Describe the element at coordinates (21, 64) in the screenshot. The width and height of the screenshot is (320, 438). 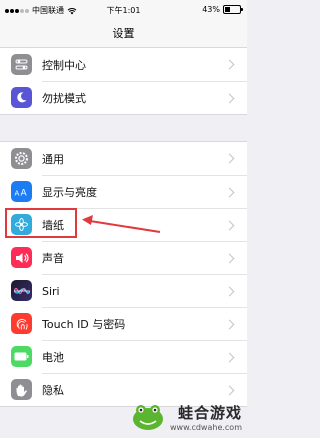
I see `control-center-icon` at that location.